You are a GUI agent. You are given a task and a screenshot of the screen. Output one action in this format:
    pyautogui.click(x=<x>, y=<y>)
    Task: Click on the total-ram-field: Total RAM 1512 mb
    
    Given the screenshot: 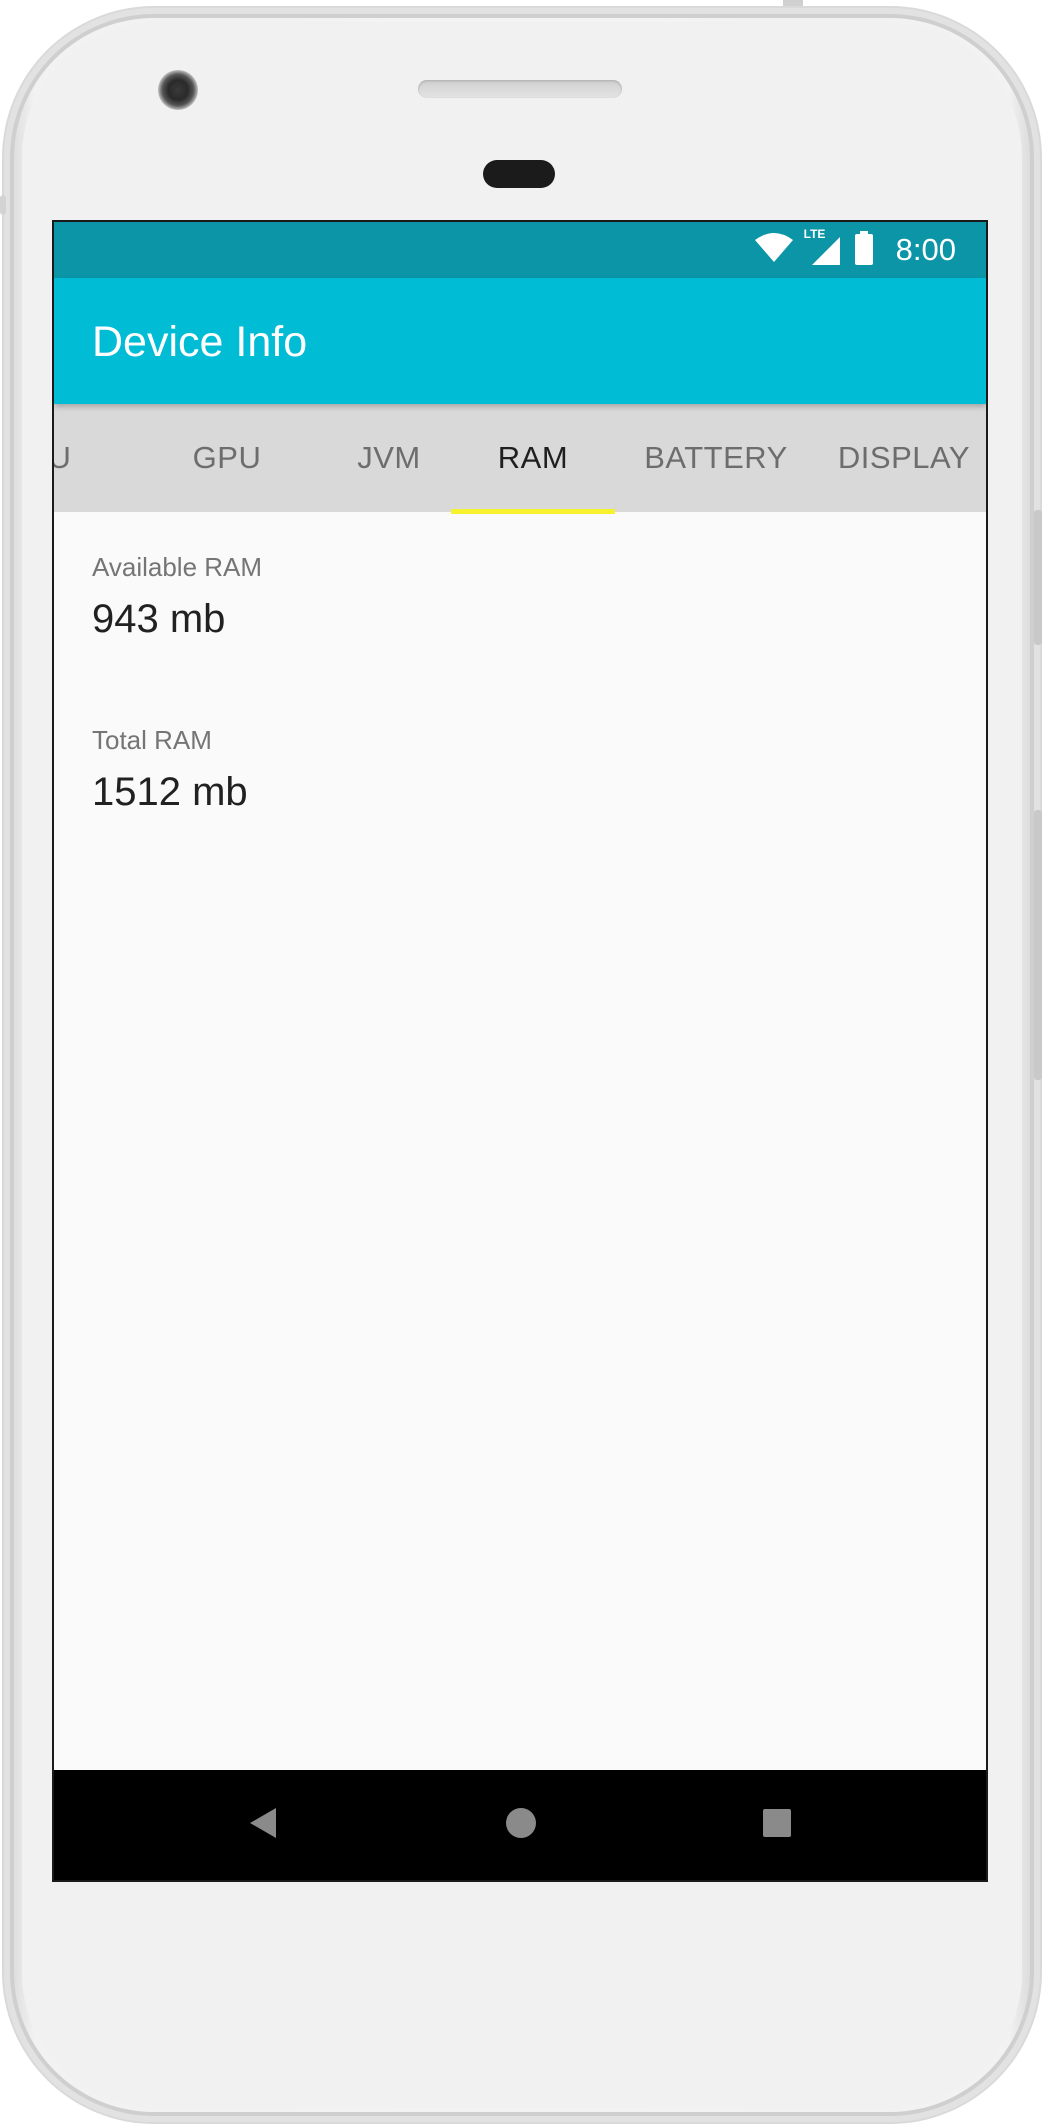 What is the action you would take?
    pyautogui.click(x=170, y=770)
    